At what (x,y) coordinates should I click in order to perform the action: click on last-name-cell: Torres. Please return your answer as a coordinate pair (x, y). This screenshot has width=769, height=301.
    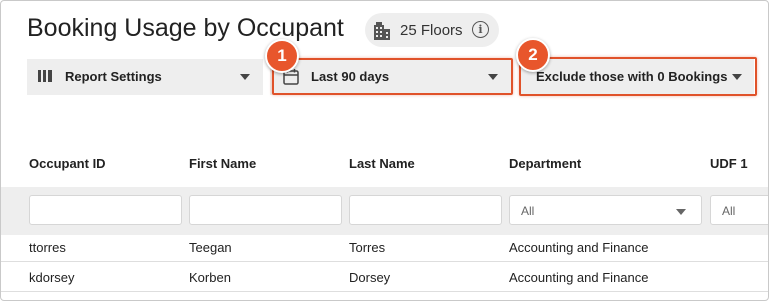
    Looking at the image, I should click on (367, 247).